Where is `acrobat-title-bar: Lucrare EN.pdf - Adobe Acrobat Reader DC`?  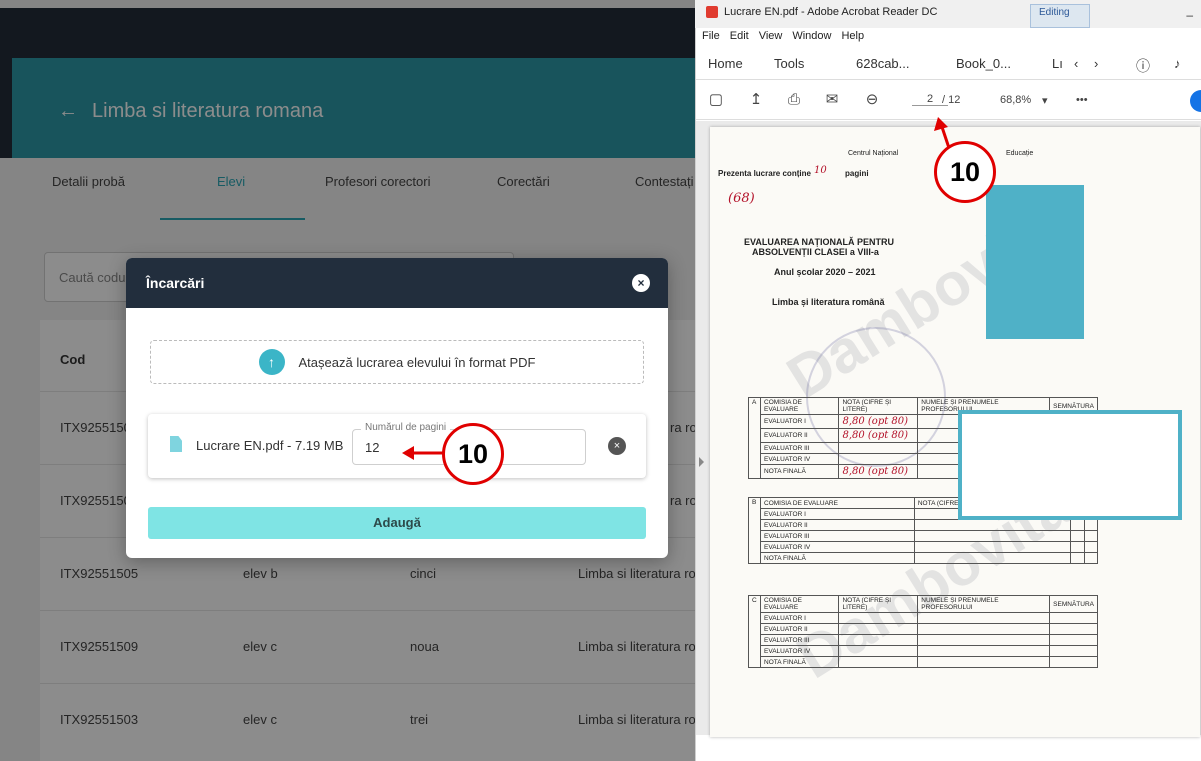
acrobat-title-bar: Lucrare EN.pdf - Adobe Acrobat Reader DC is located at coordinates (821, 12).